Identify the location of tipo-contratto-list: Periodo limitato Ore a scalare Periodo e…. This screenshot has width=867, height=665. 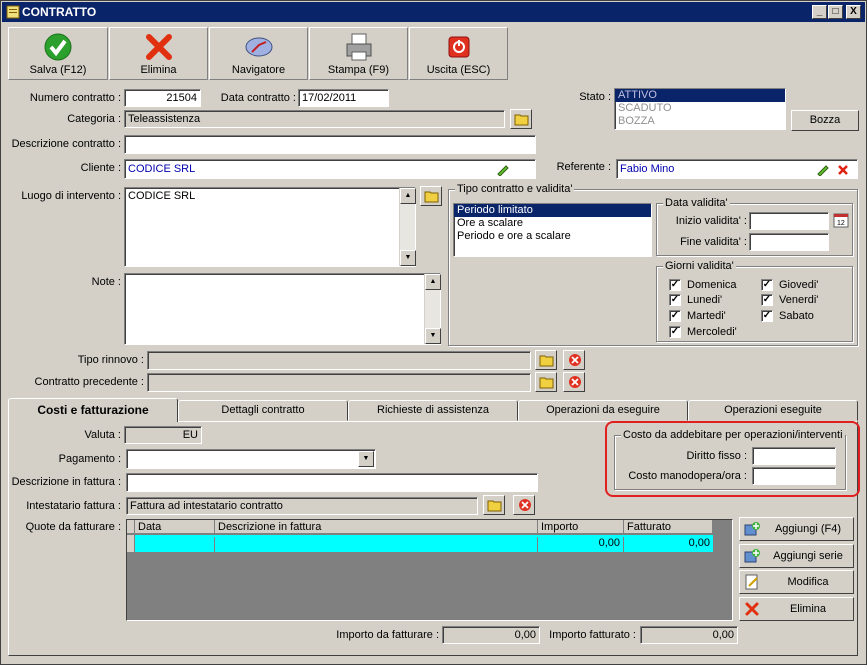
(552, 230).